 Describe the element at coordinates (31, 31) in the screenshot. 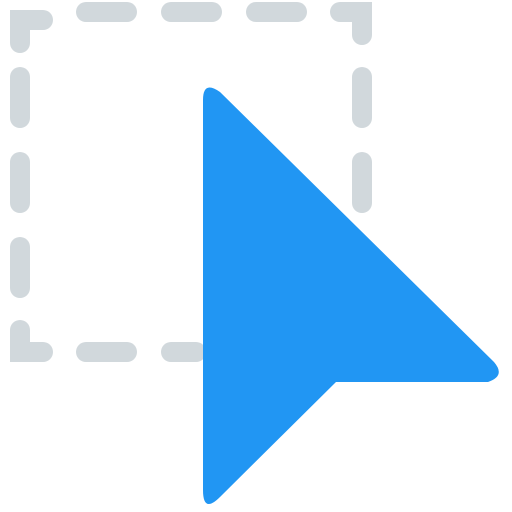

I see `selection-box-corner-top-left` at that location.